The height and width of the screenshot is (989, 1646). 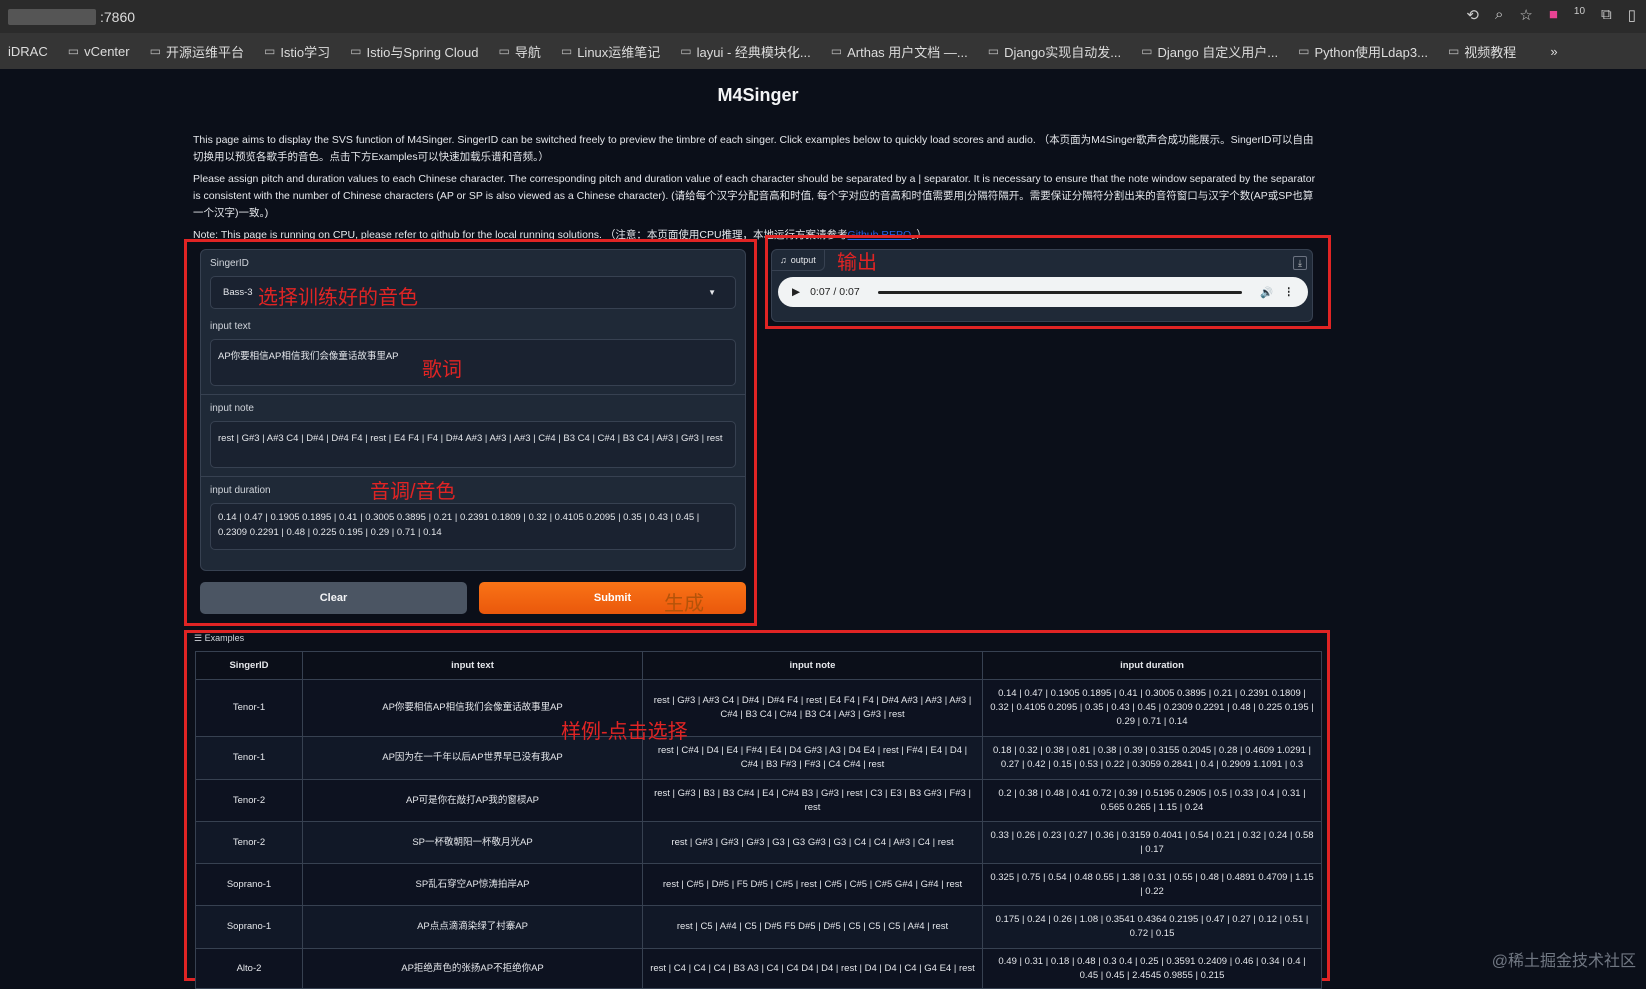 I want to click on submit-button: Submit, so click(x=612, y=598).